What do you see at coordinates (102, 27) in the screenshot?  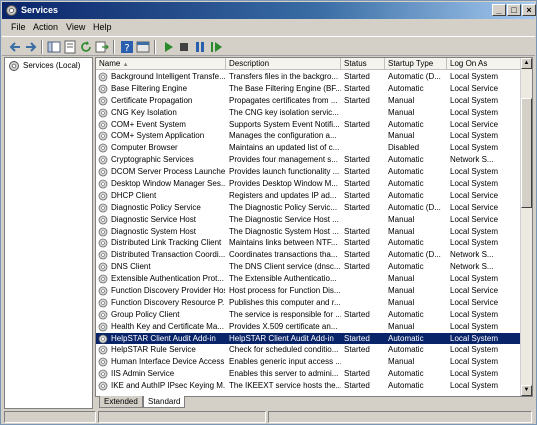 I see `menu-help: Help` at bounding box center [102, 27].